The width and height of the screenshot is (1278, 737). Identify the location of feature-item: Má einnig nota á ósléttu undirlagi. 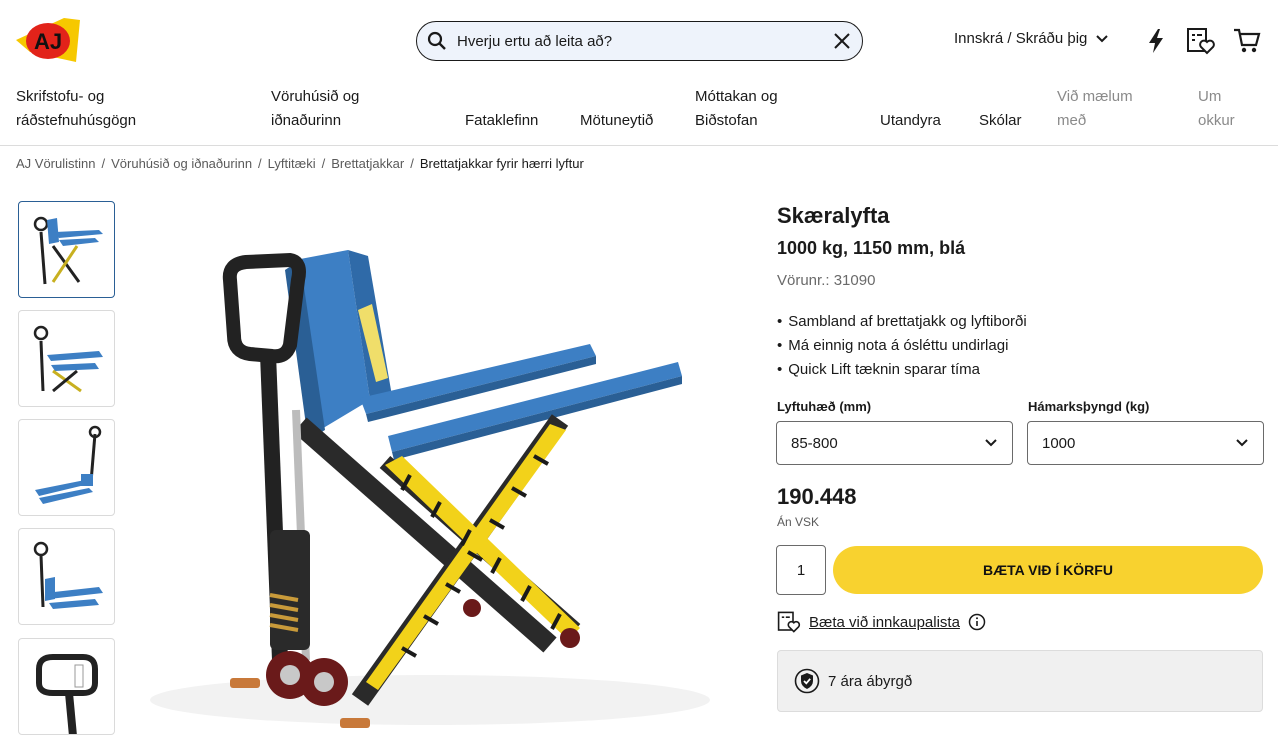
(902, 346).